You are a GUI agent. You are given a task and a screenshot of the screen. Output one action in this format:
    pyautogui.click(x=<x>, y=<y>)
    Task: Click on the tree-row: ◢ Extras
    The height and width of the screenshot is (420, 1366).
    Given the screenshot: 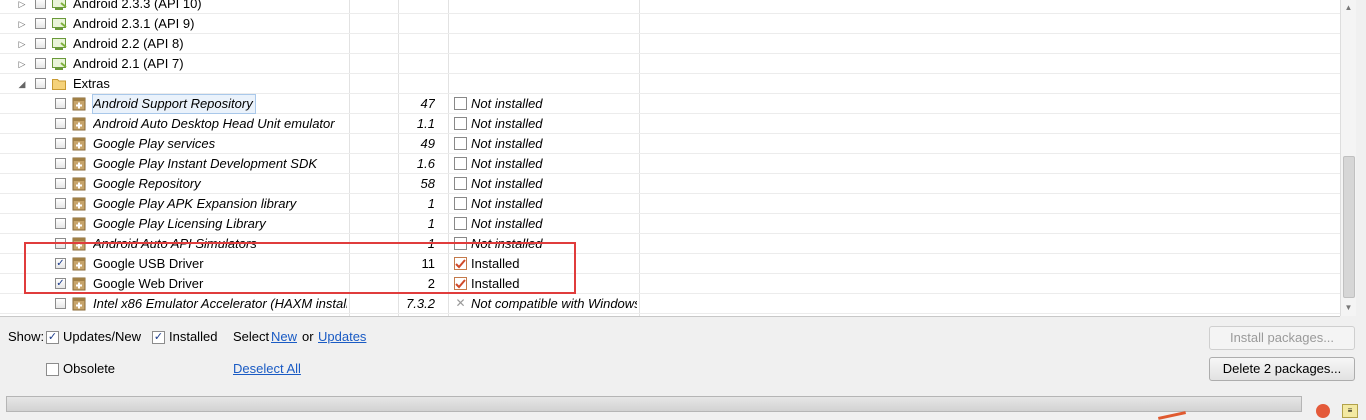 What is the action you would take?
    pyautogui.click(x=670, y=84)
    